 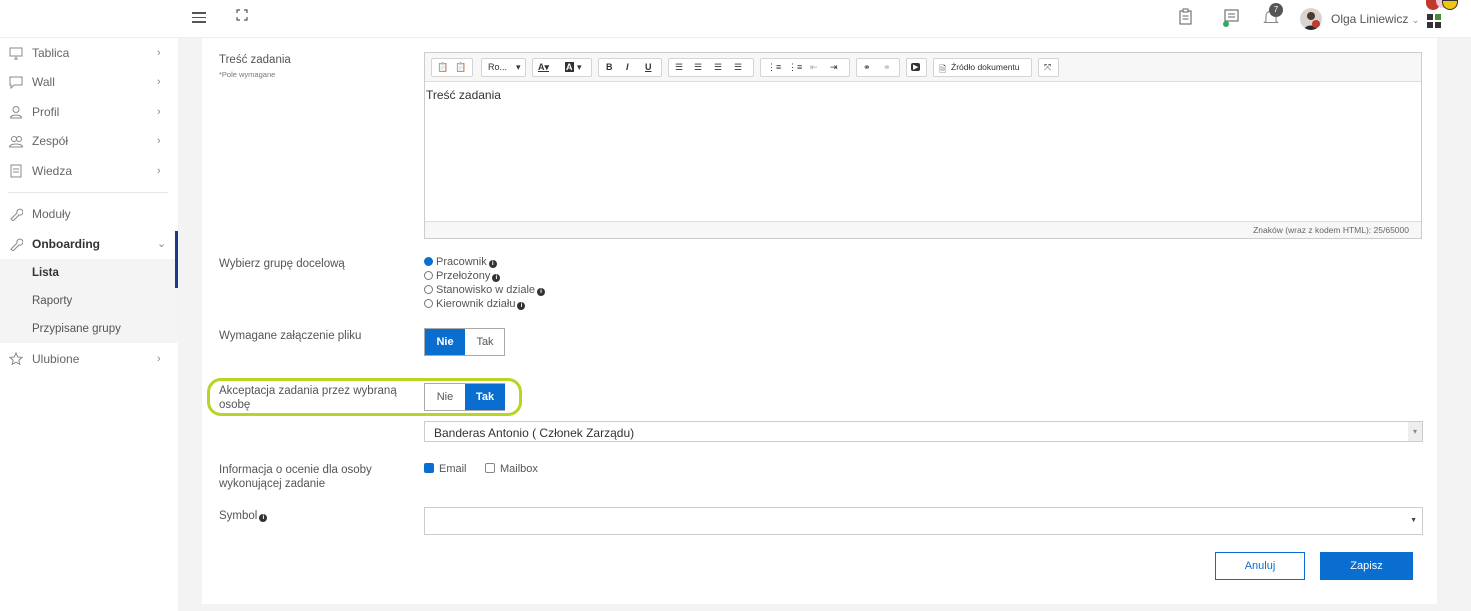 What do you see at coordinates (51, 214) in the screenshot?
I see `sidebar-item-label: Moduły` at bounding box center [51, 214].